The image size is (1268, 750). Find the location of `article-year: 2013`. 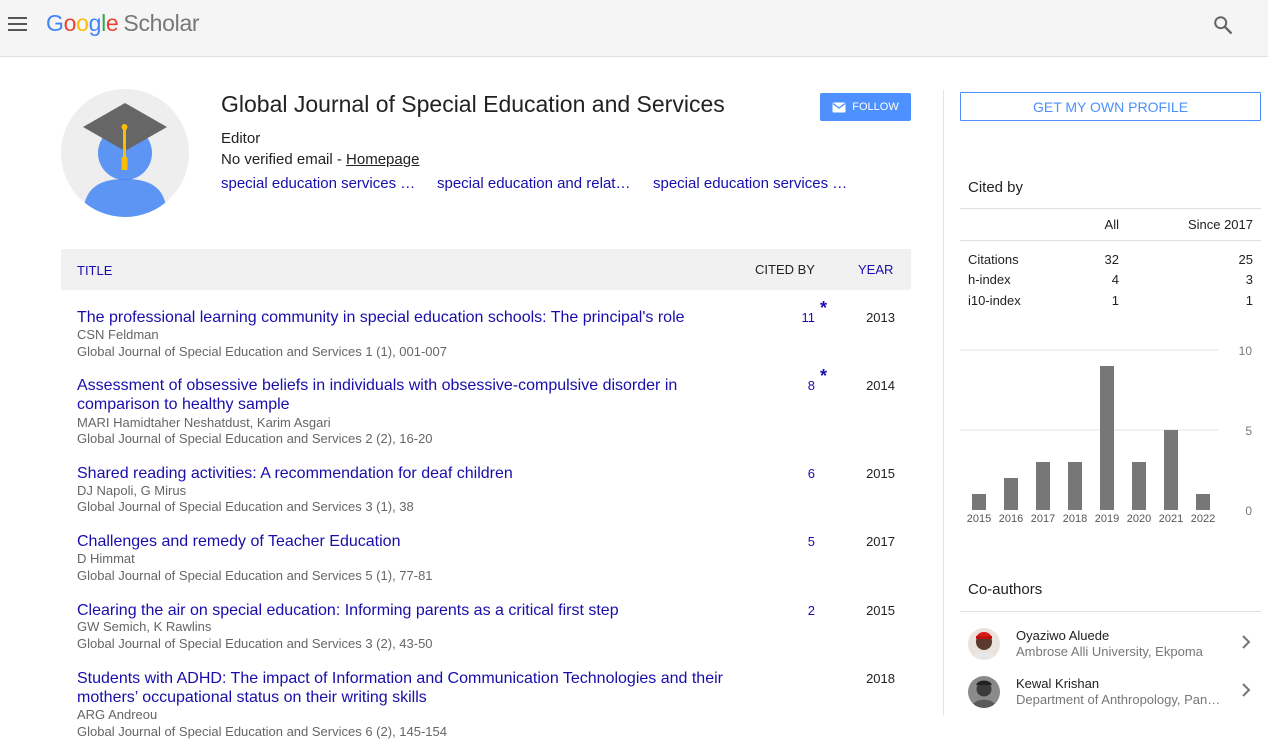

article-year: 2013 is located at coordinates (880, 317).